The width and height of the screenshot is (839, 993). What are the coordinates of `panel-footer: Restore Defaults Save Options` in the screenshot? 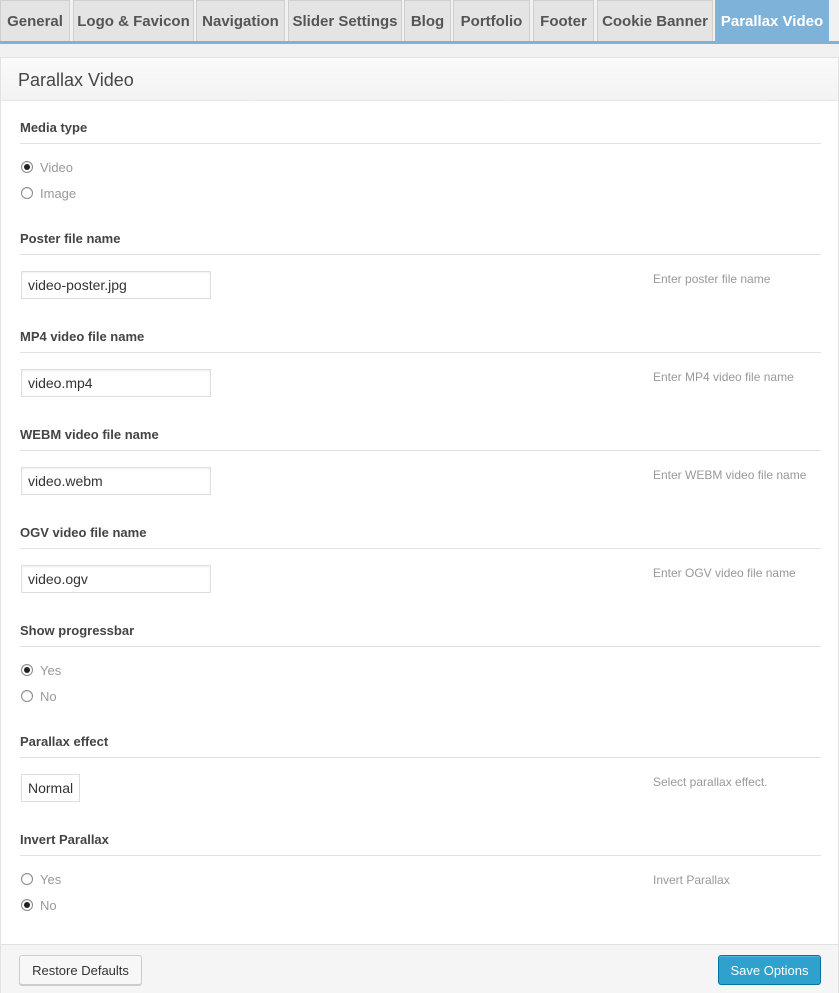 It's located at (419, 968).